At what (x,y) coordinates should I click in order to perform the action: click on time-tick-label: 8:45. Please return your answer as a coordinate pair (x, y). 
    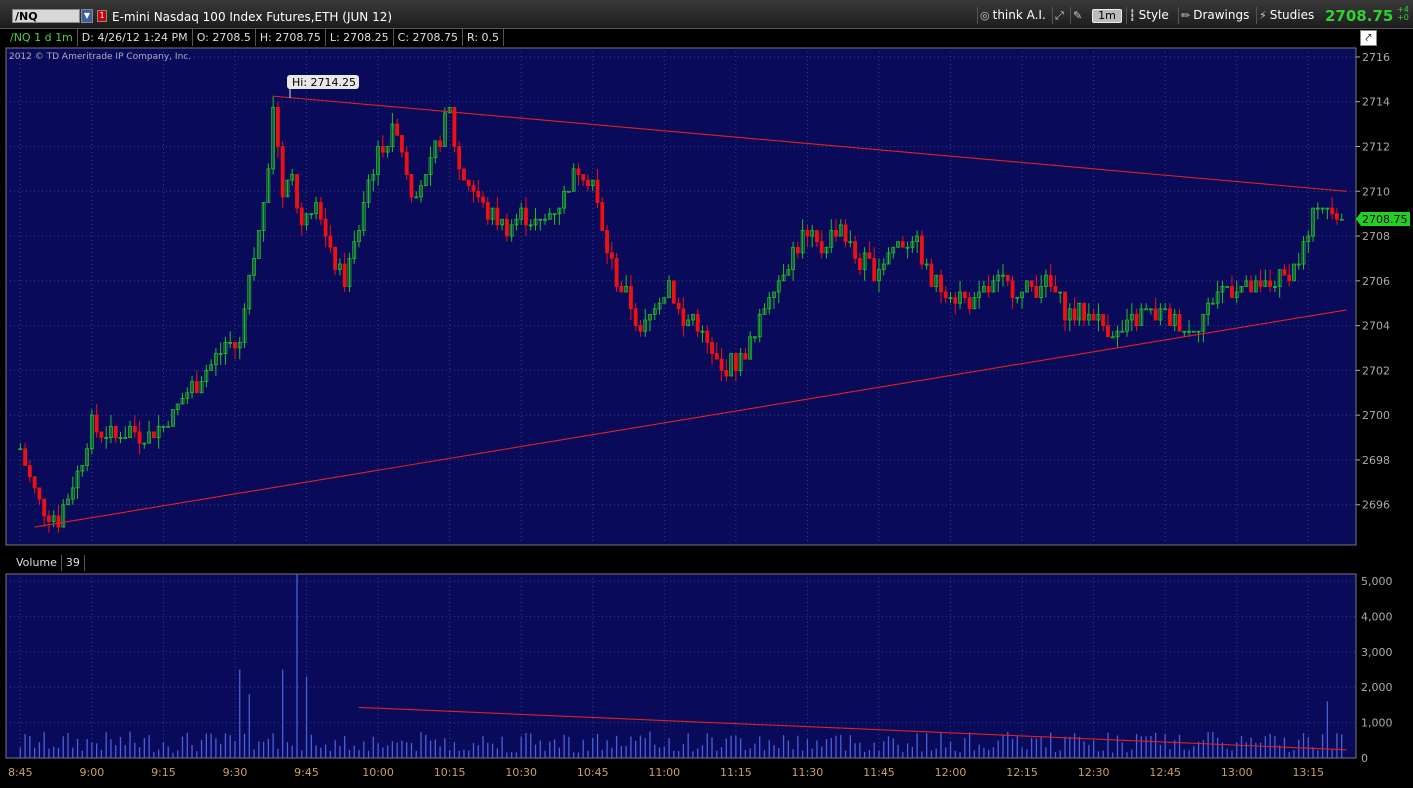
    Looking at the image, I should click on (20, 772).